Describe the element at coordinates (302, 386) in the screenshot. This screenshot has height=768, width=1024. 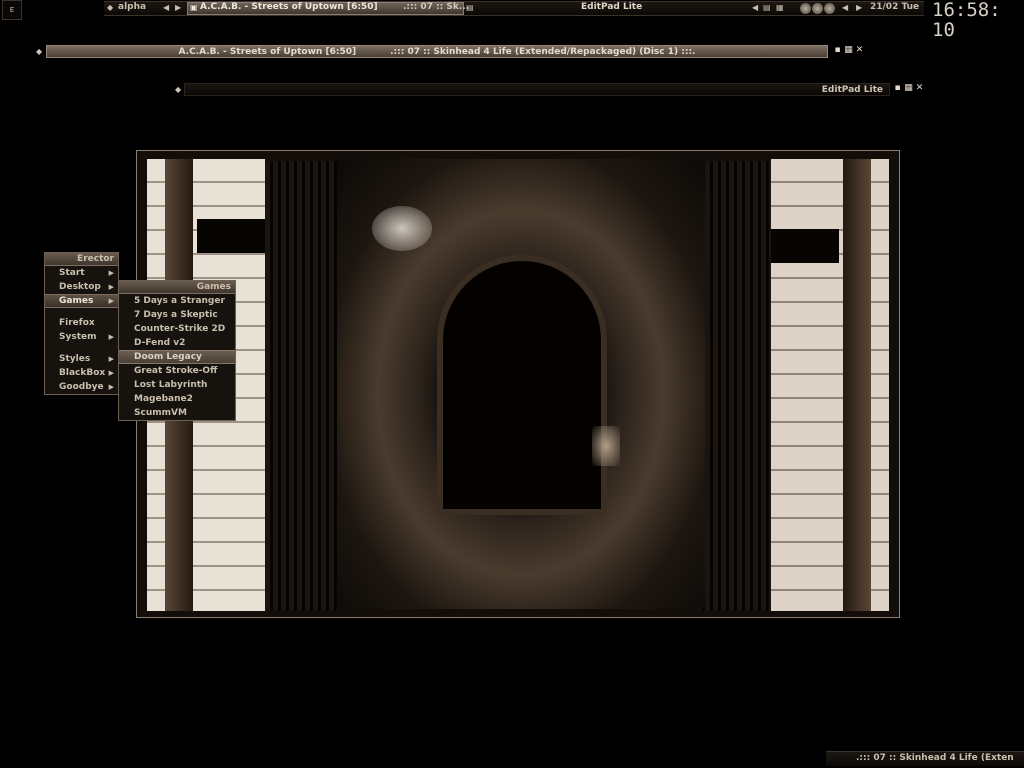
I see `wallpaper-left-gate` at that location.